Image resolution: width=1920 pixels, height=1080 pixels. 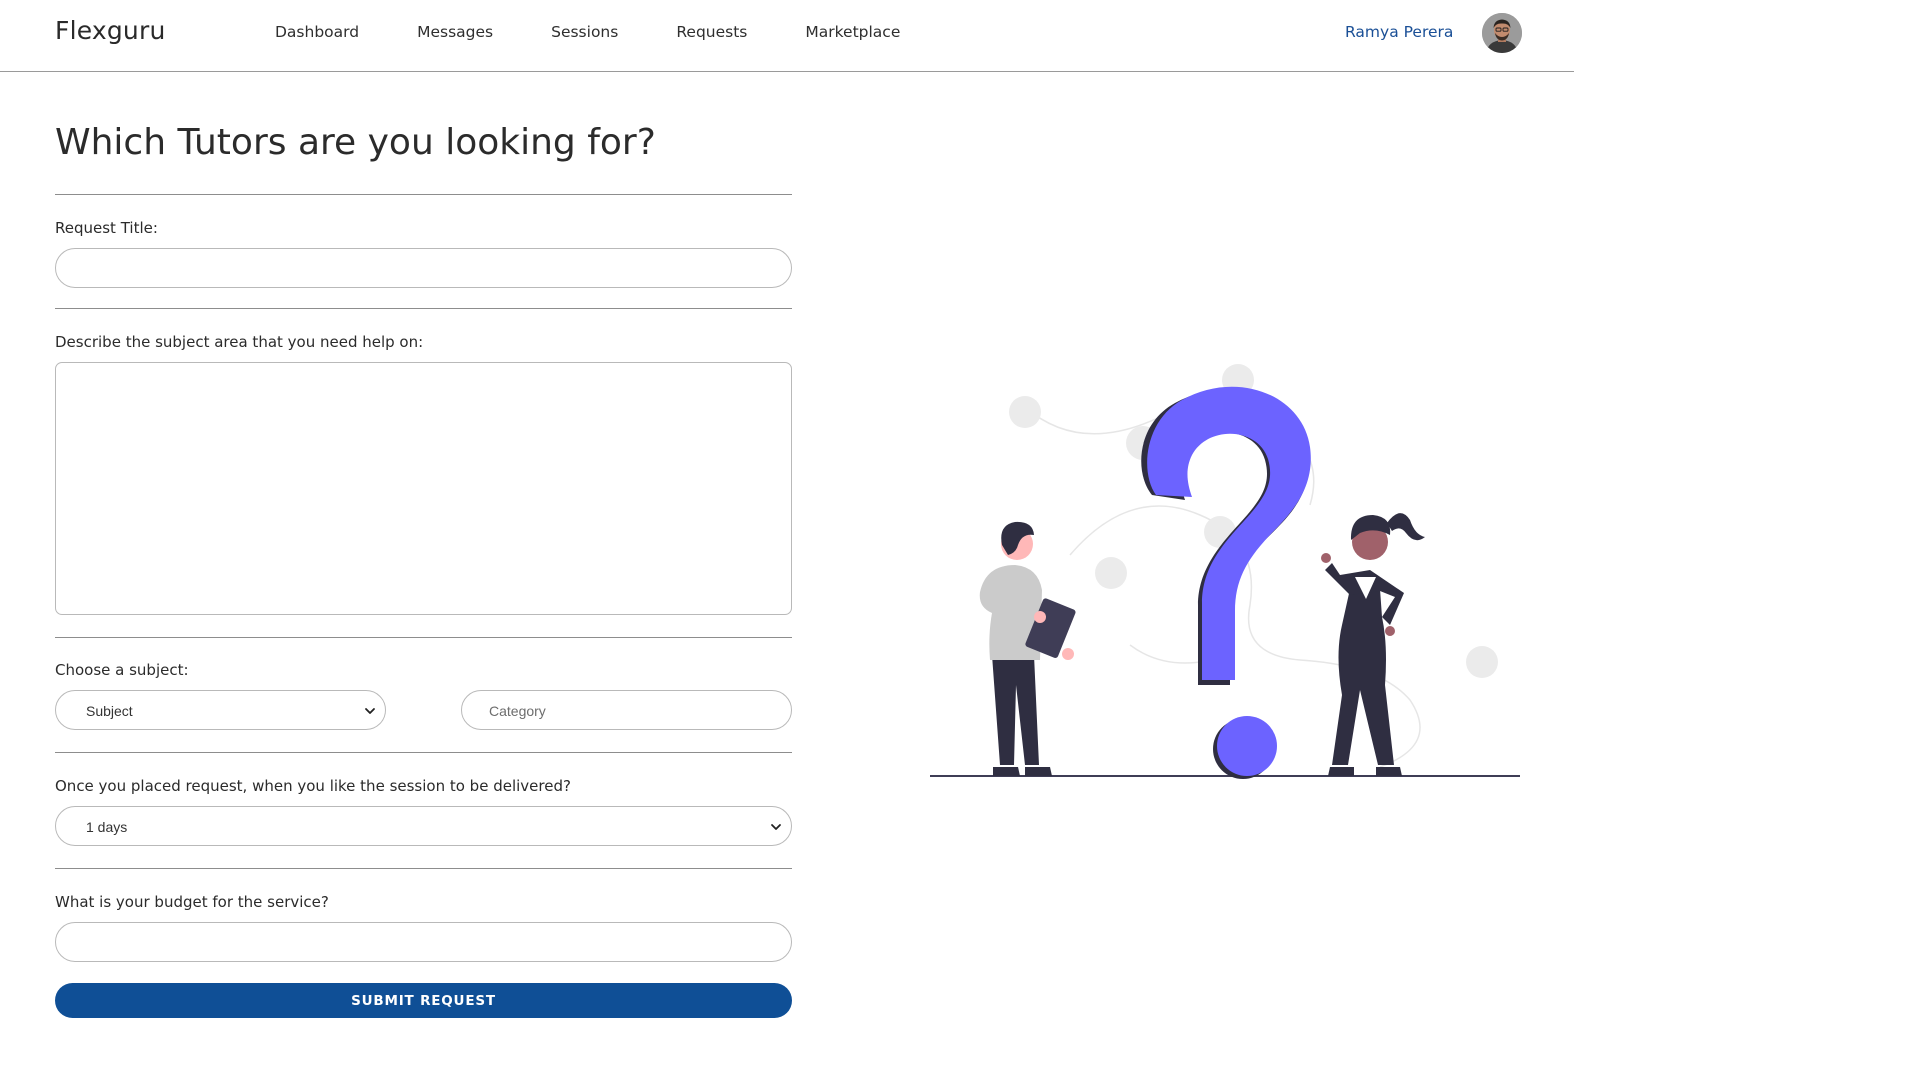 I want to click on nav-messages: Messages, so click(x=455, y=32).